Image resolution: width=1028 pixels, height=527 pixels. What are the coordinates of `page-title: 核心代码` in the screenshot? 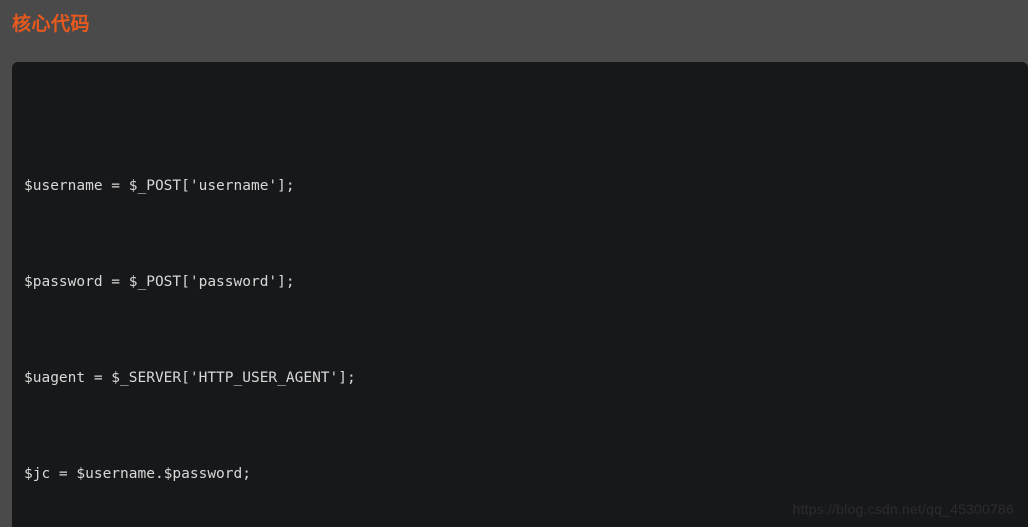 It's located at (51, 24).